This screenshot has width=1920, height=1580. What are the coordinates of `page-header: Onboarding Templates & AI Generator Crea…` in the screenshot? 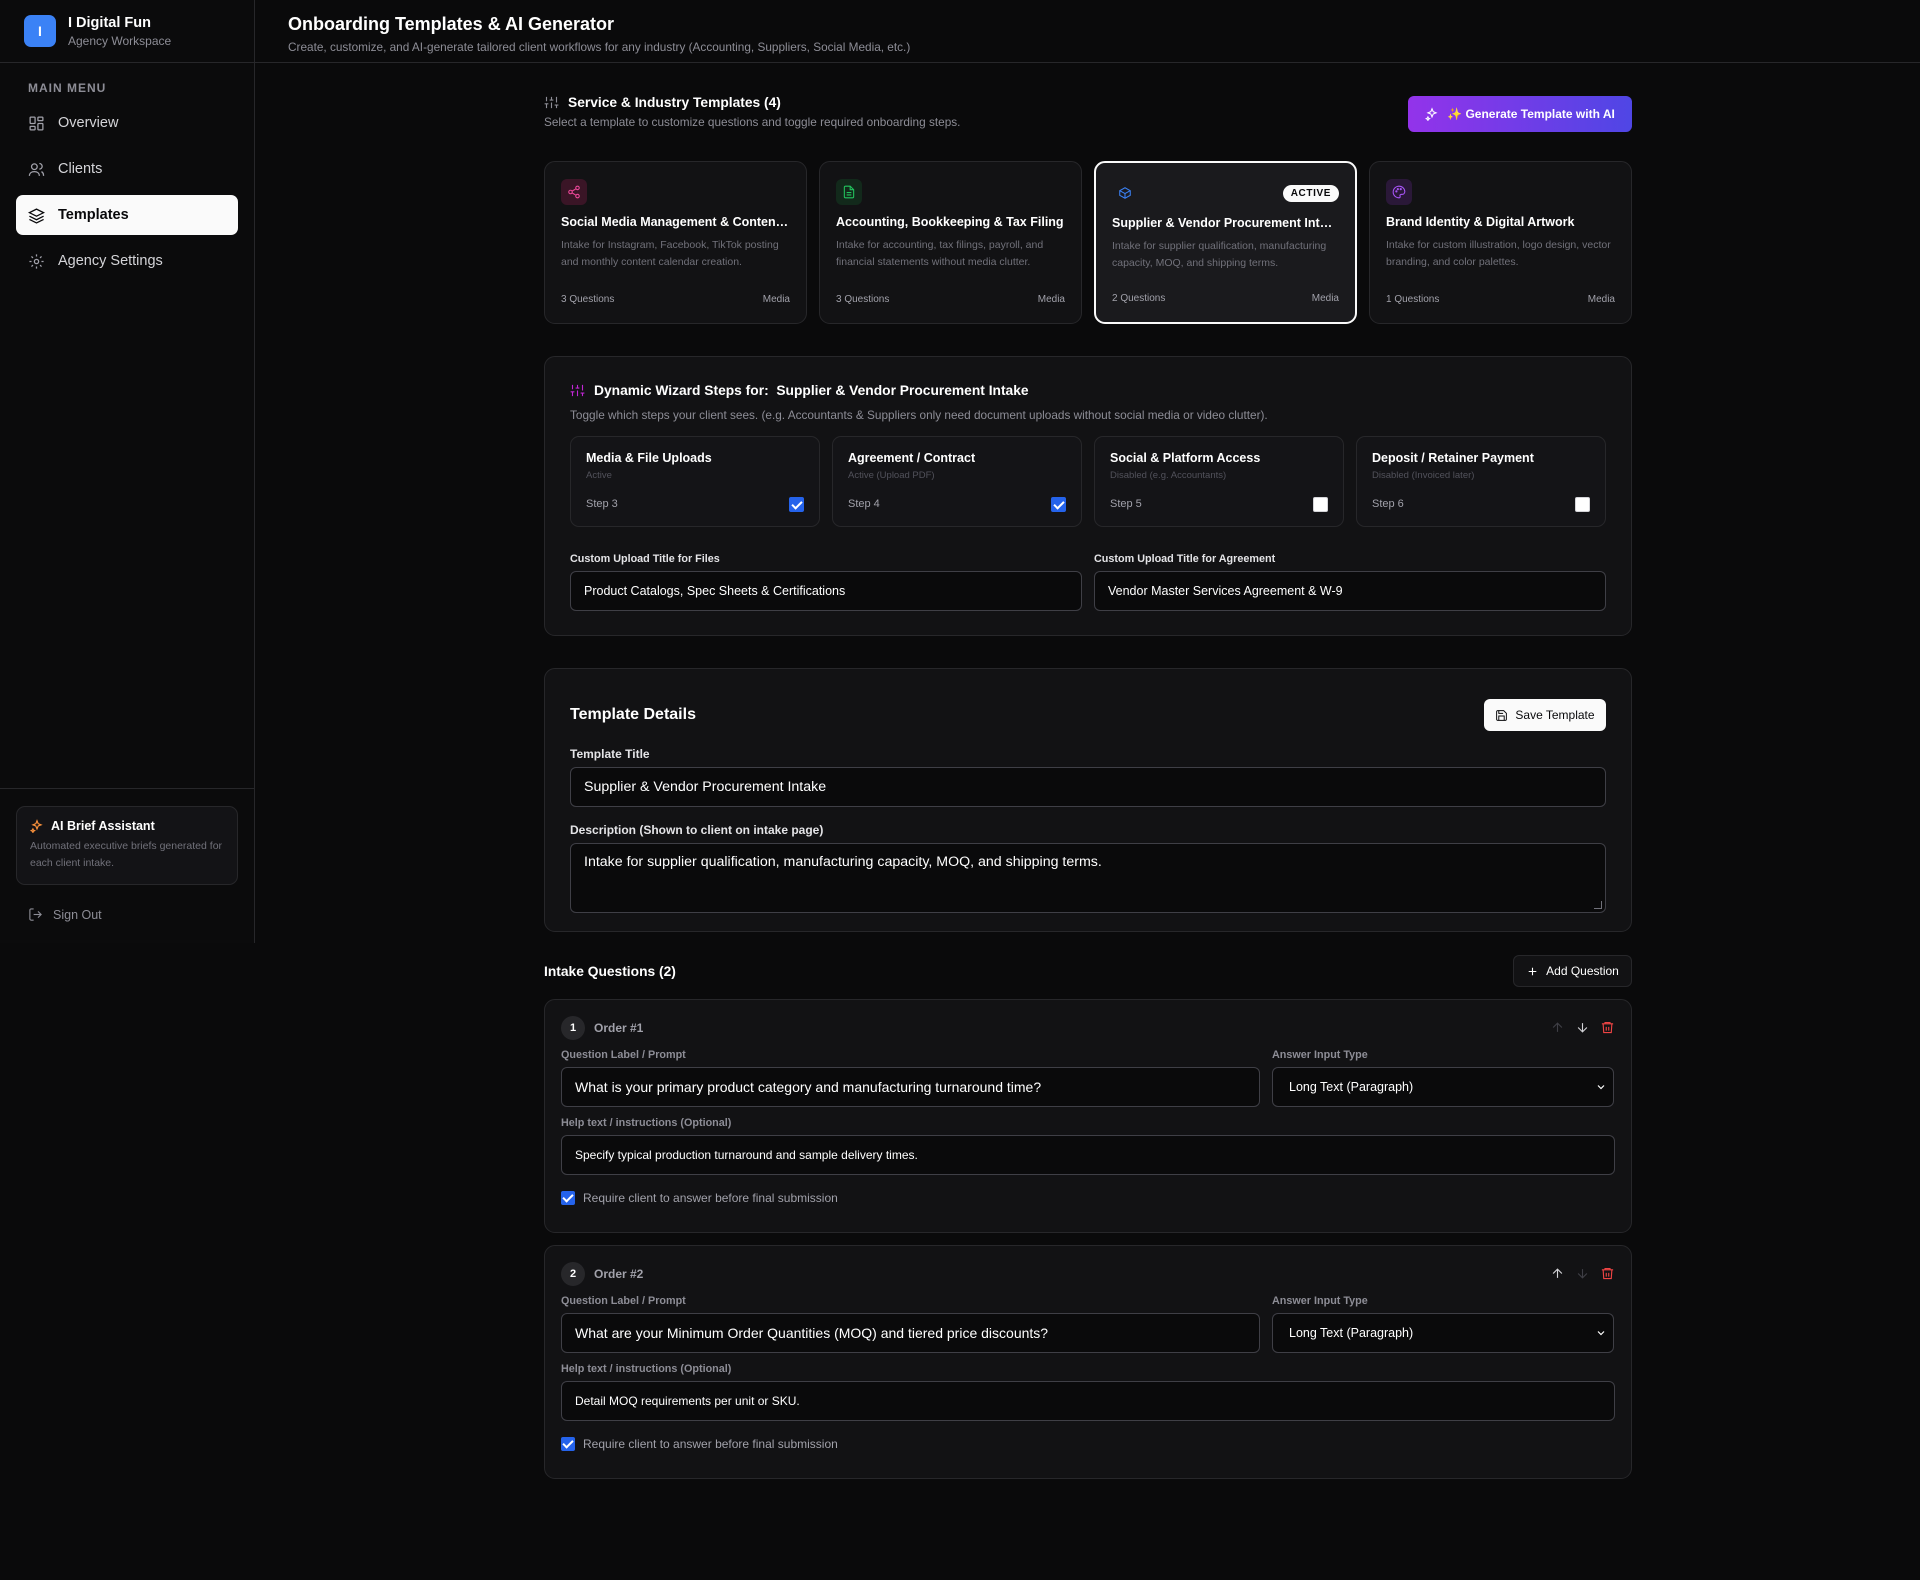 It's located at (1087, 31).